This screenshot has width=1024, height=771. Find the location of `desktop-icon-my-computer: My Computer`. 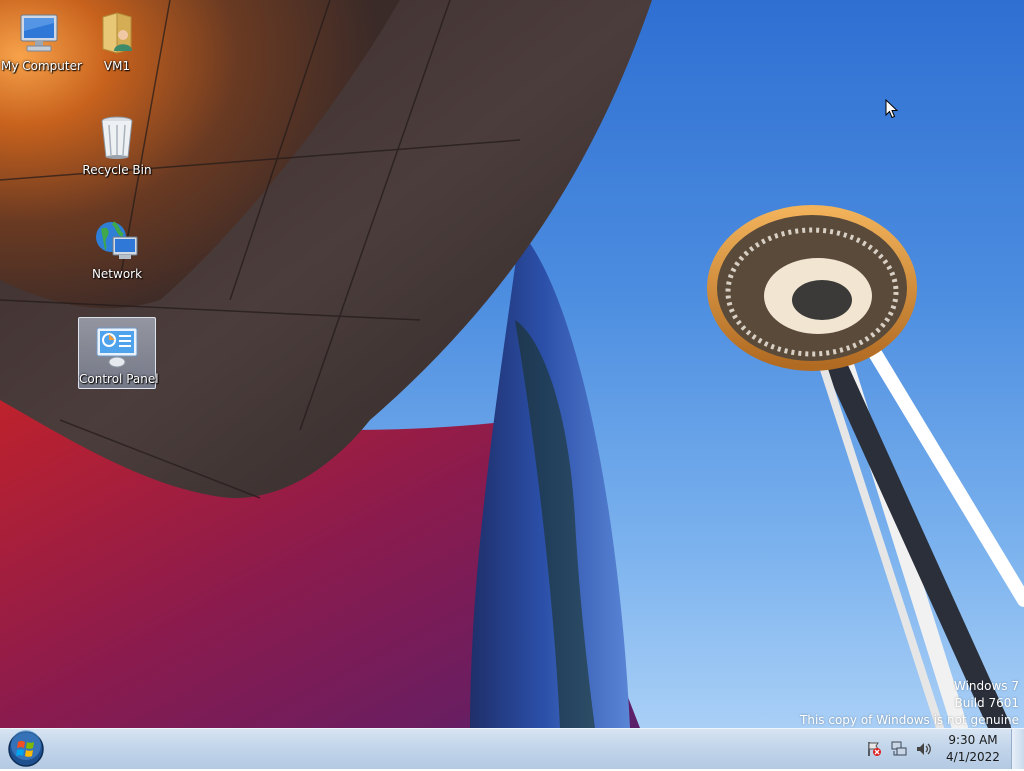

desktop-icon-my-computer: My Computer is located at coordinates (41, 40).